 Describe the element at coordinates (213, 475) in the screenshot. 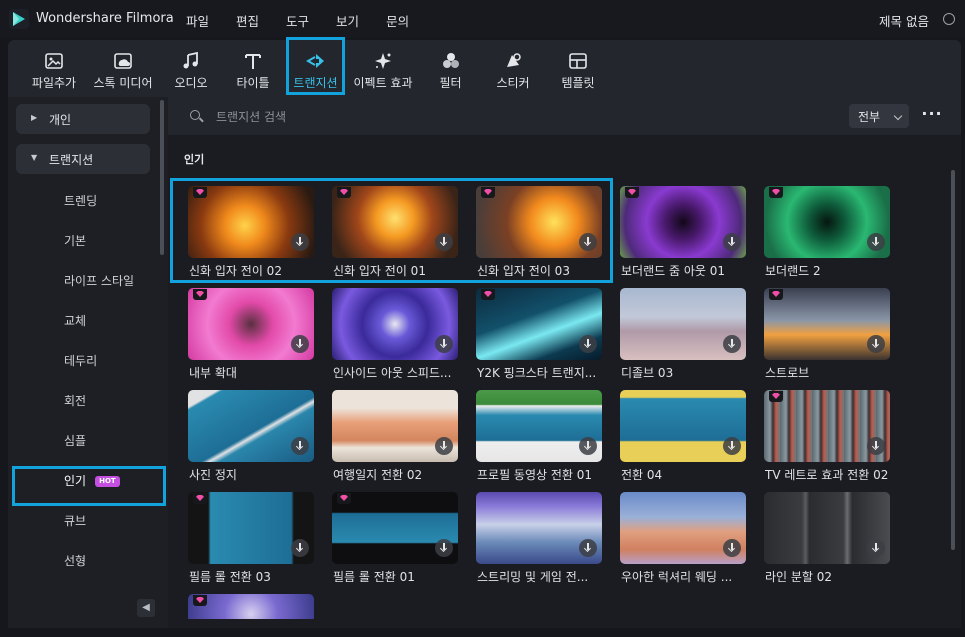

I see `card-name: 사진 정지` at that location.